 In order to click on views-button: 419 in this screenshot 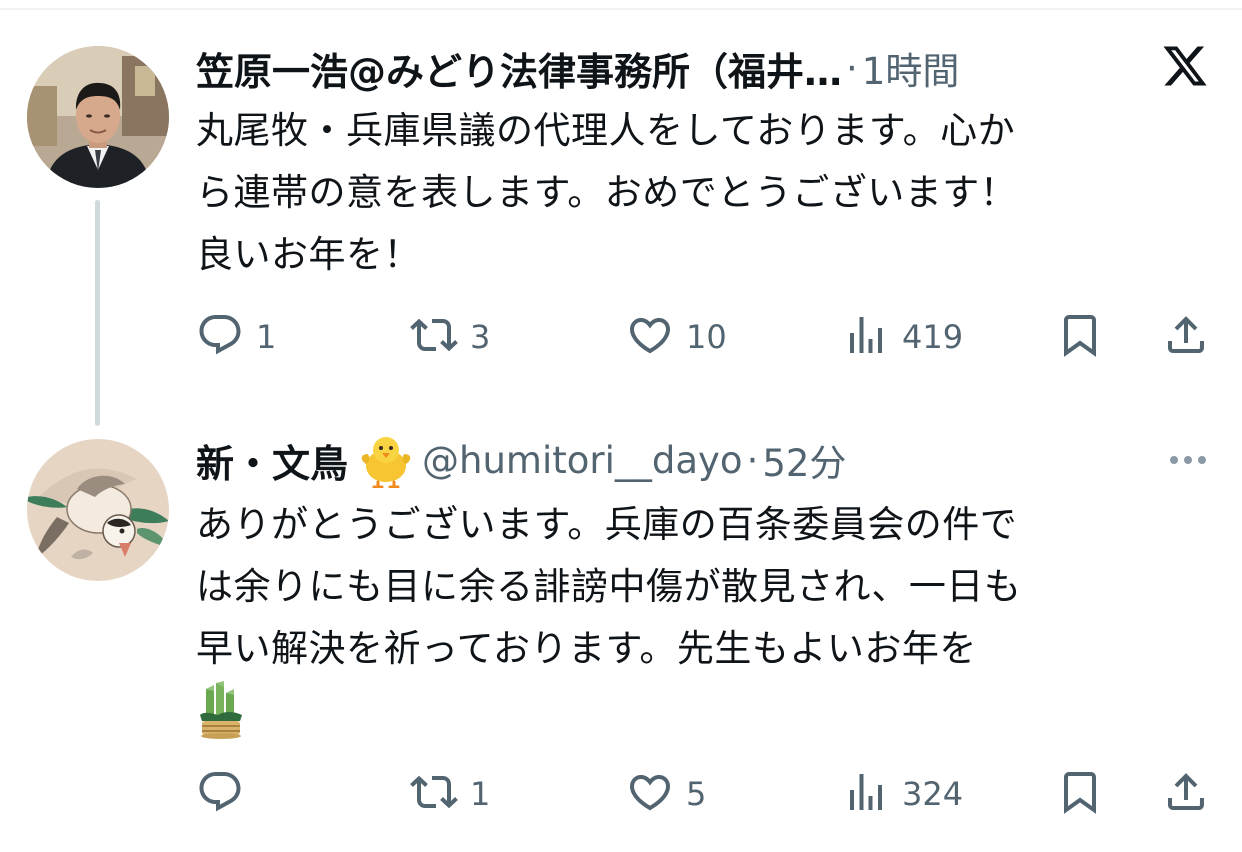, I will do `click(902, 337)`.